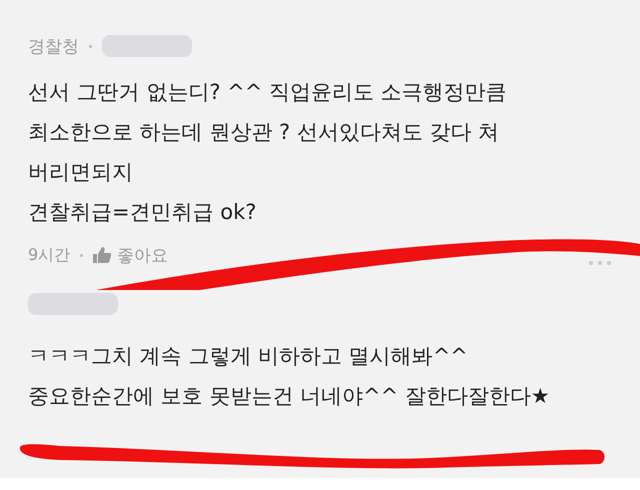 This screenshot has width=640, height=490. Describe the element at coordinates (81, 172) in the screenshot. I see `comment-text: 버리면되지` at that location.